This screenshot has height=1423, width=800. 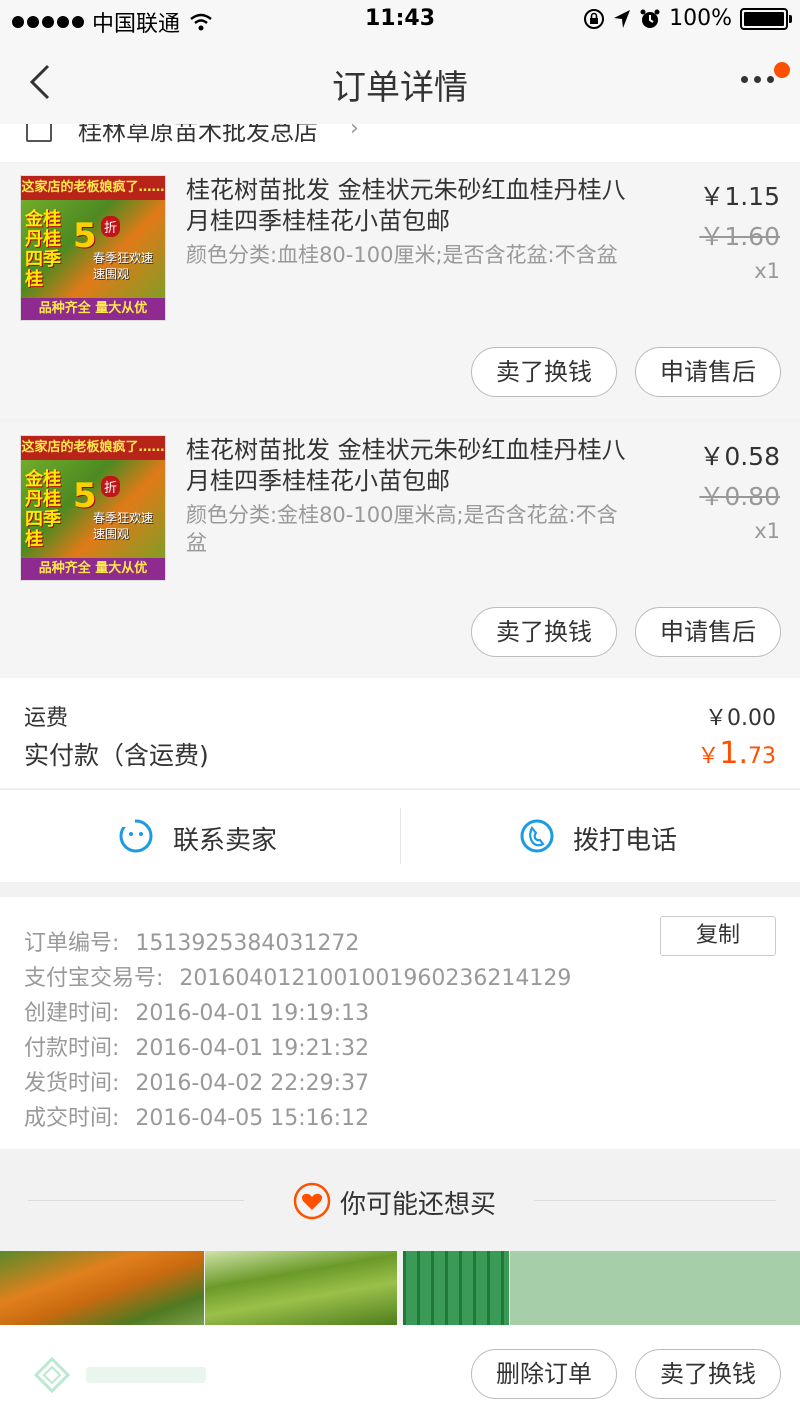 I want to click on shipping-label: 运费, so click(x=46, y=718).